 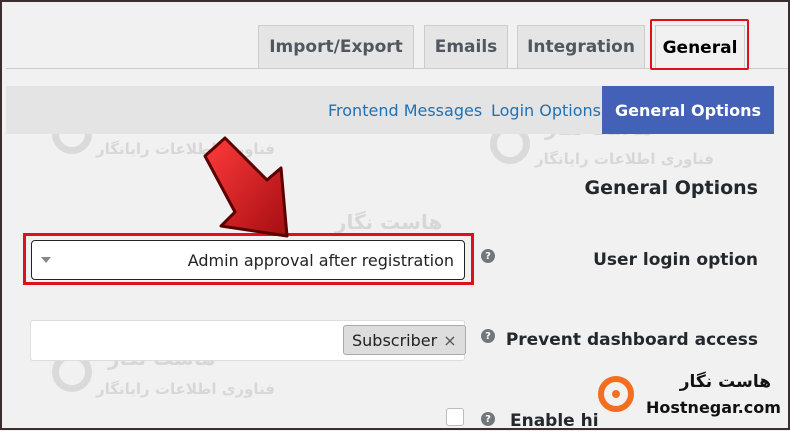 I want to click on select-value: Admin approval after registration, so click(x=320, y=260).